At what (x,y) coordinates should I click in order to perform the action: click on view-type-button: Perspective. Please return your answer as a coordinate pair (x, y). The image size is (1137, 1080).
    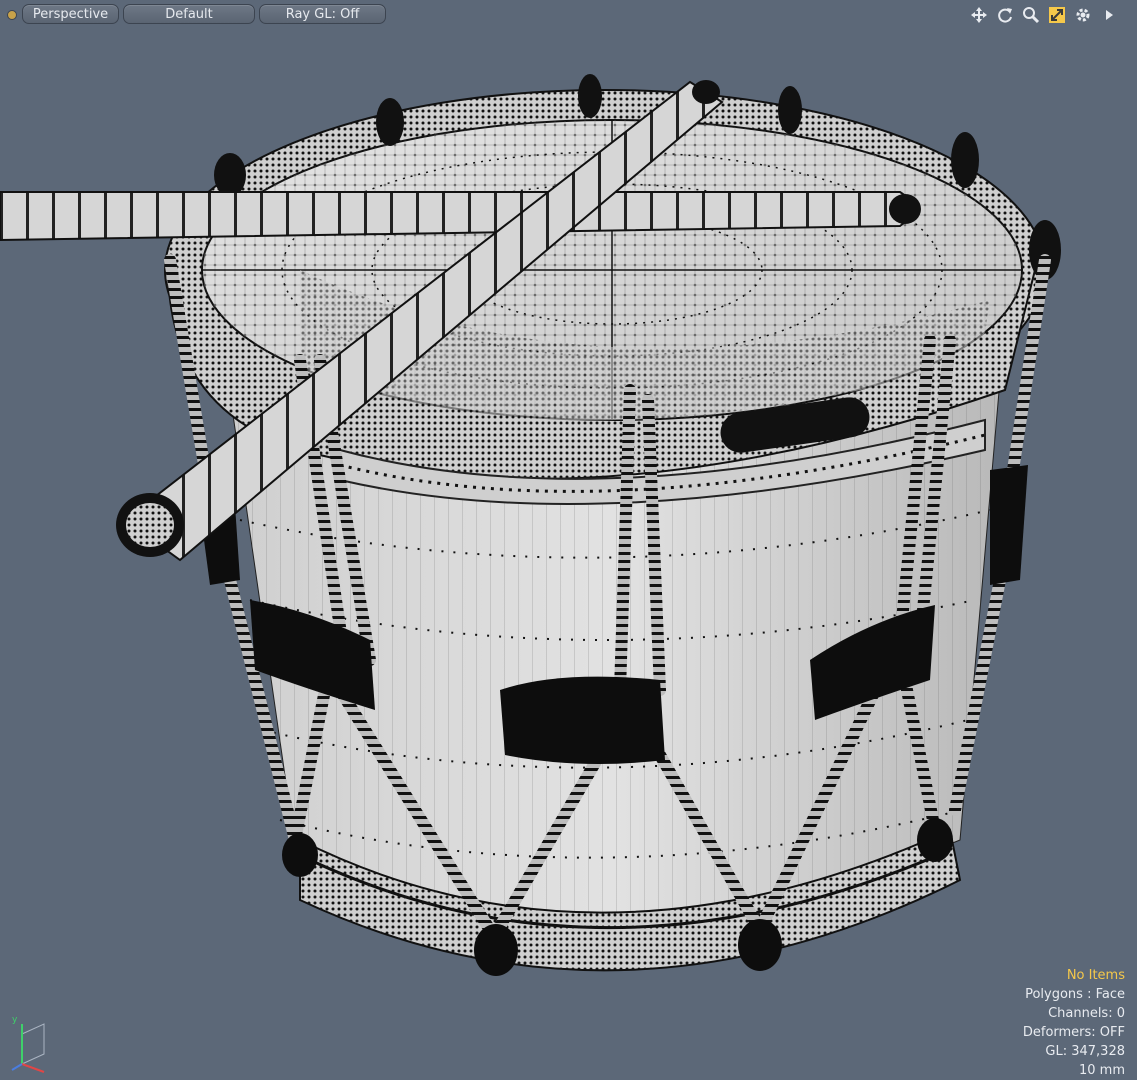
    Looking at the image, I should click on (70, 14).